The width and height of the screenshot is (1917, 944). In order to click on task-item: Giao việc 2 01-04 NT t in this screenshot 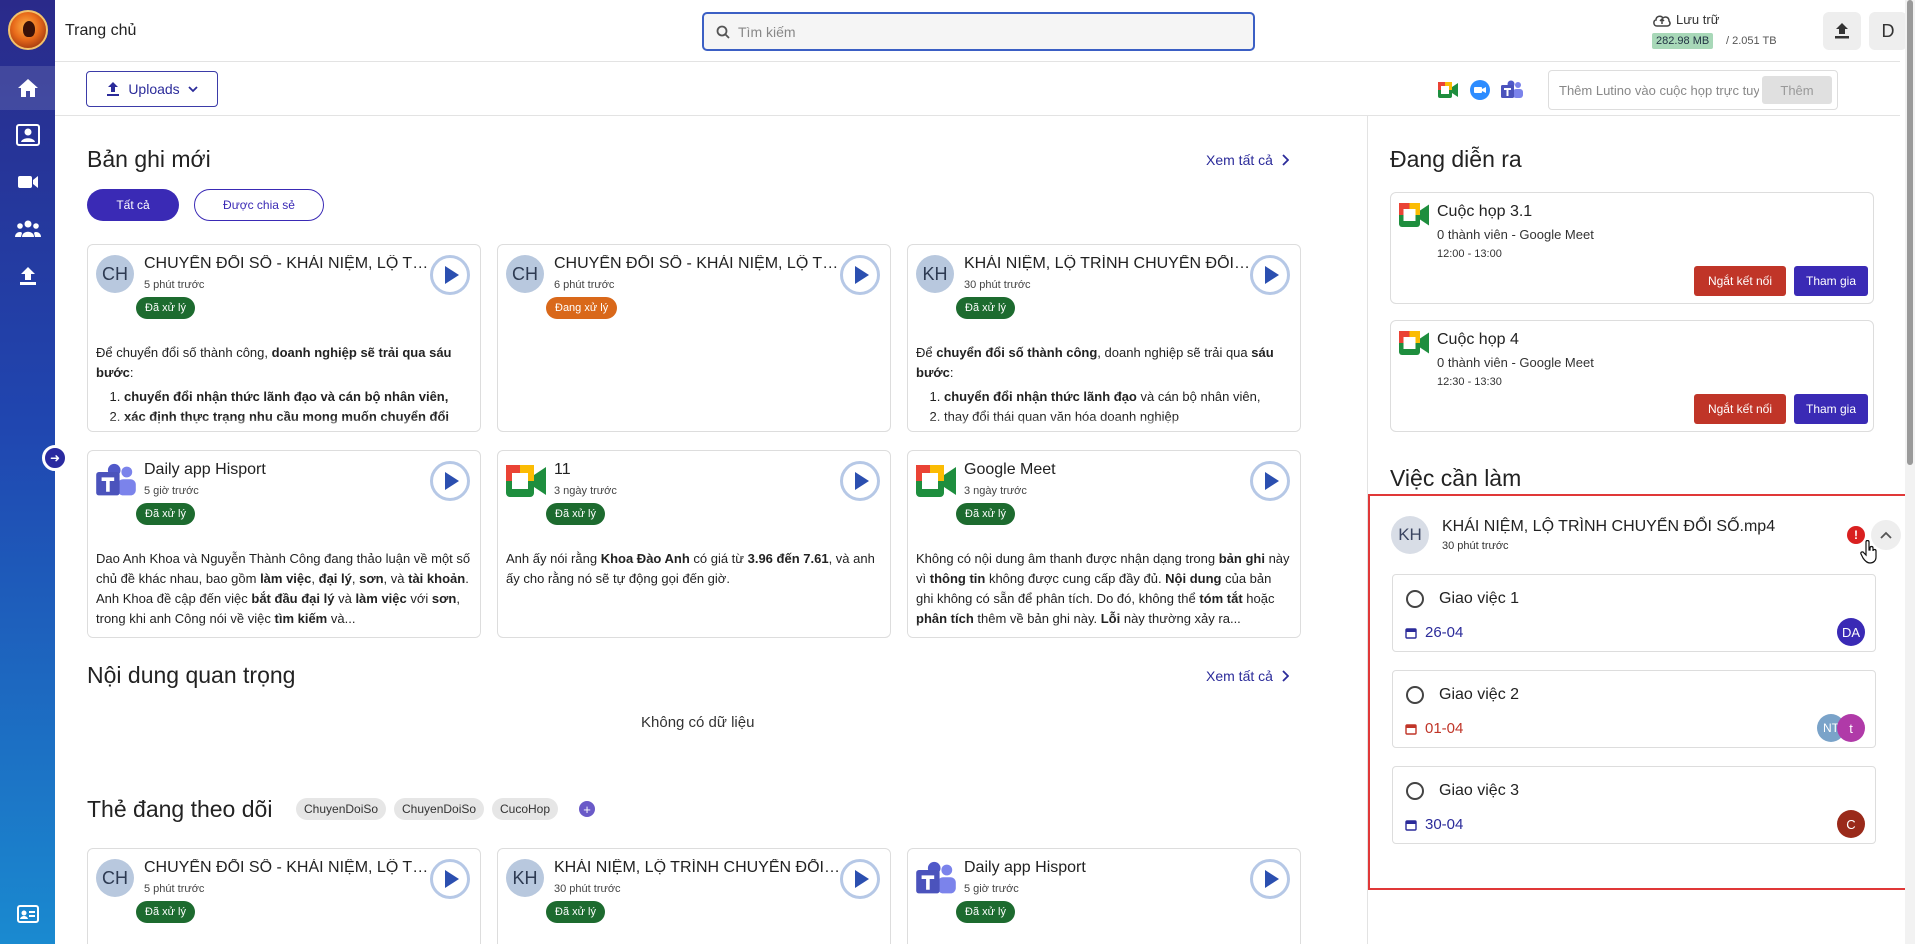, I will do `click(1634, 709)`.